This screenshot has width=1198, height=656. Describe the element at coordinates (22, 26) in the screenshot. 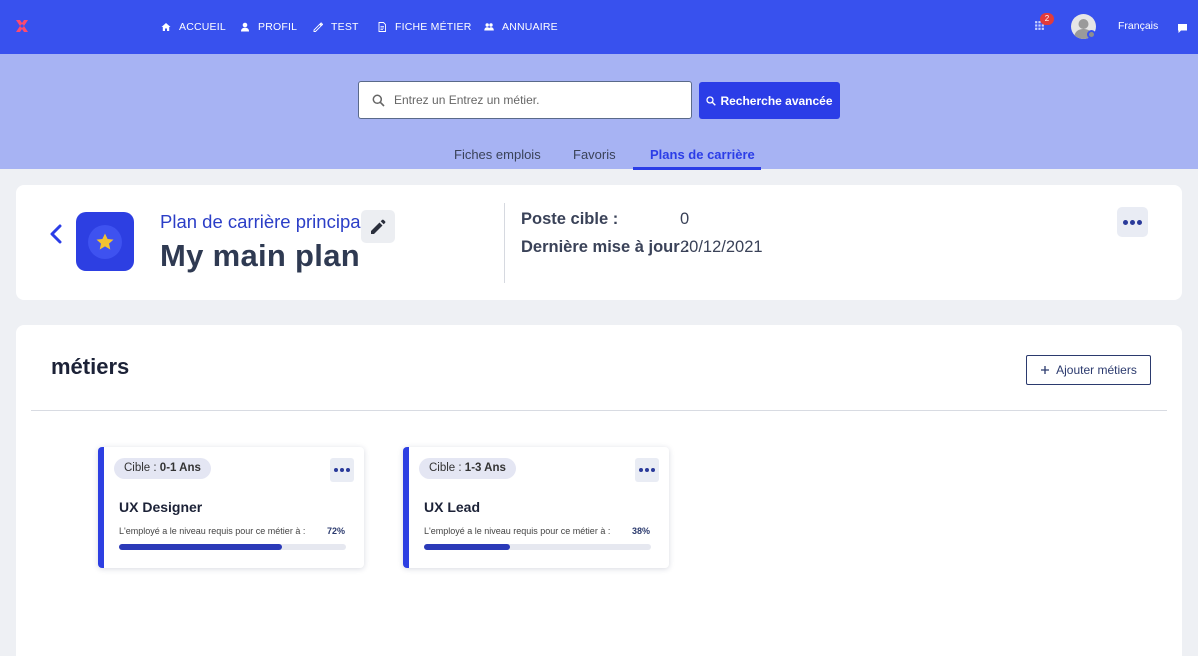

I see `app-logo-icon` at that location.